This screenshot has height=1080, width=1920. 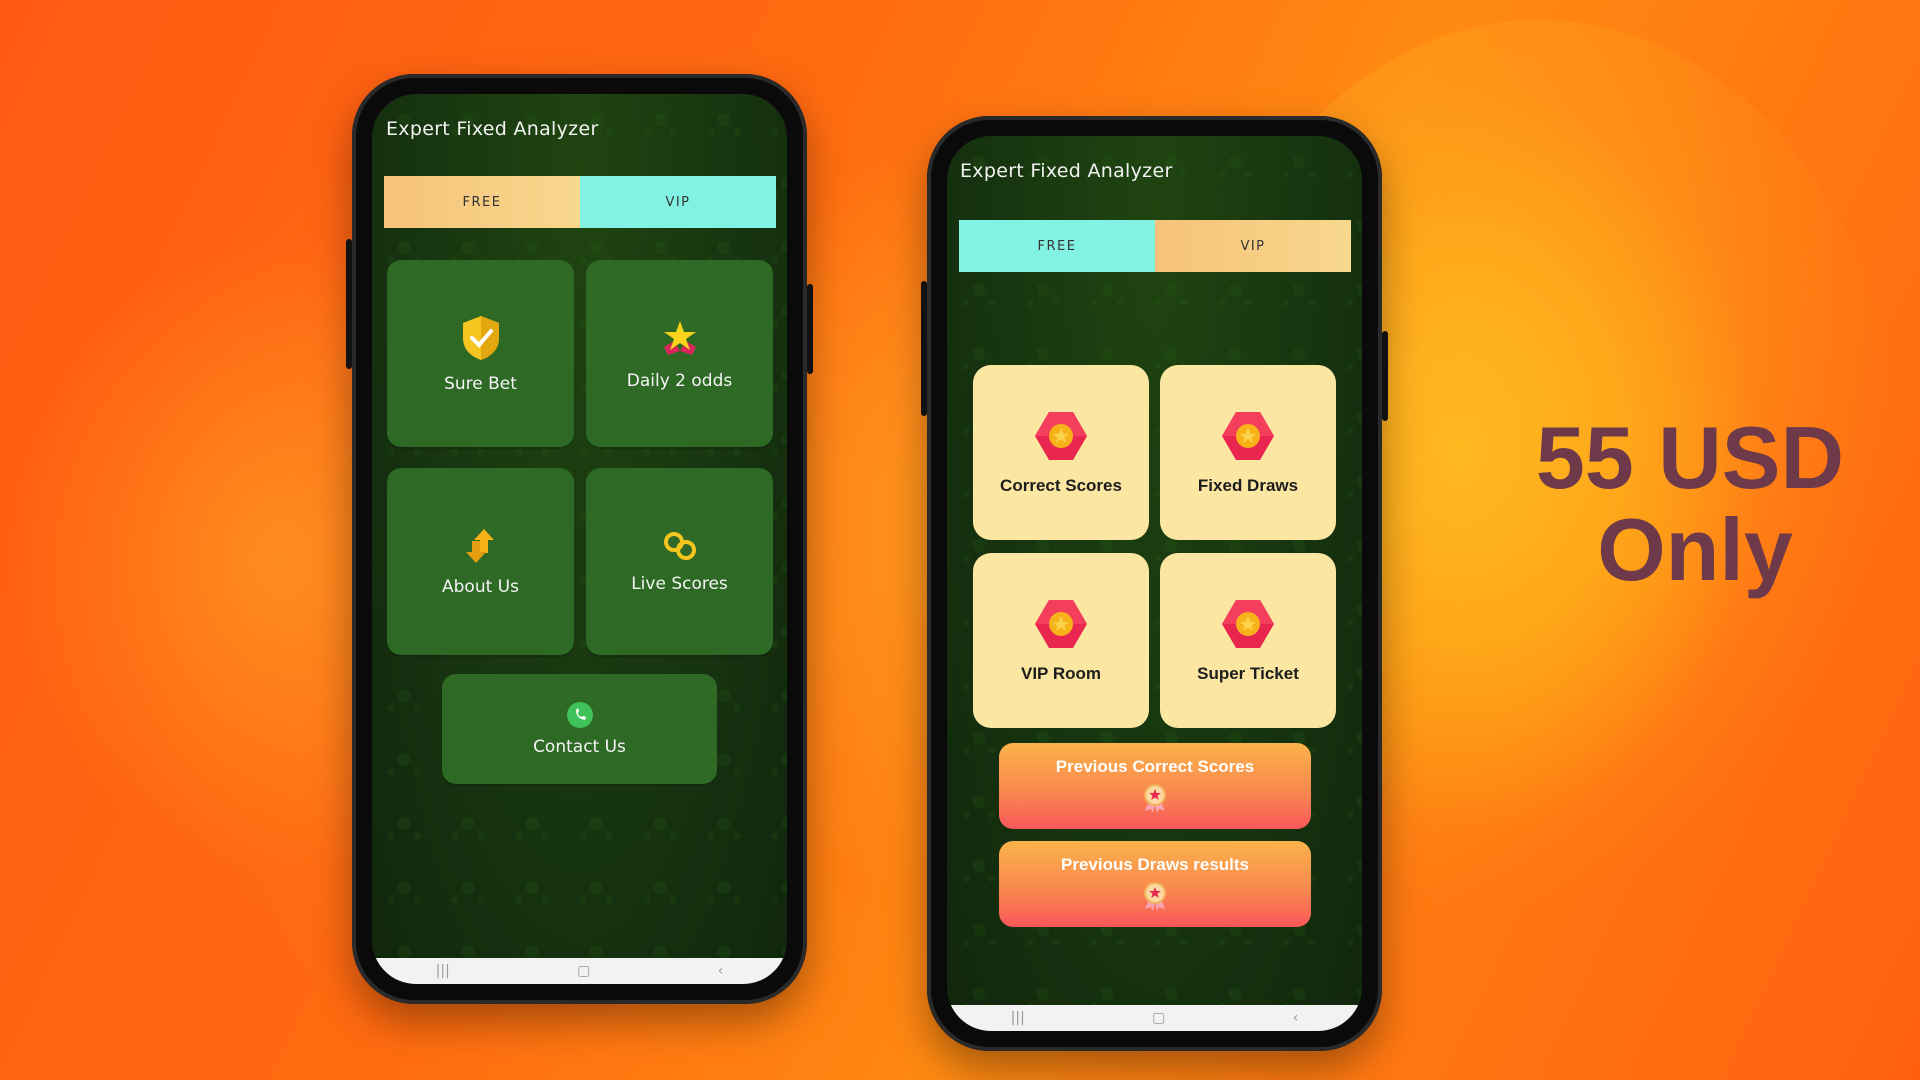 I want to click on shield-check-icon, so click(x=480, y=337).